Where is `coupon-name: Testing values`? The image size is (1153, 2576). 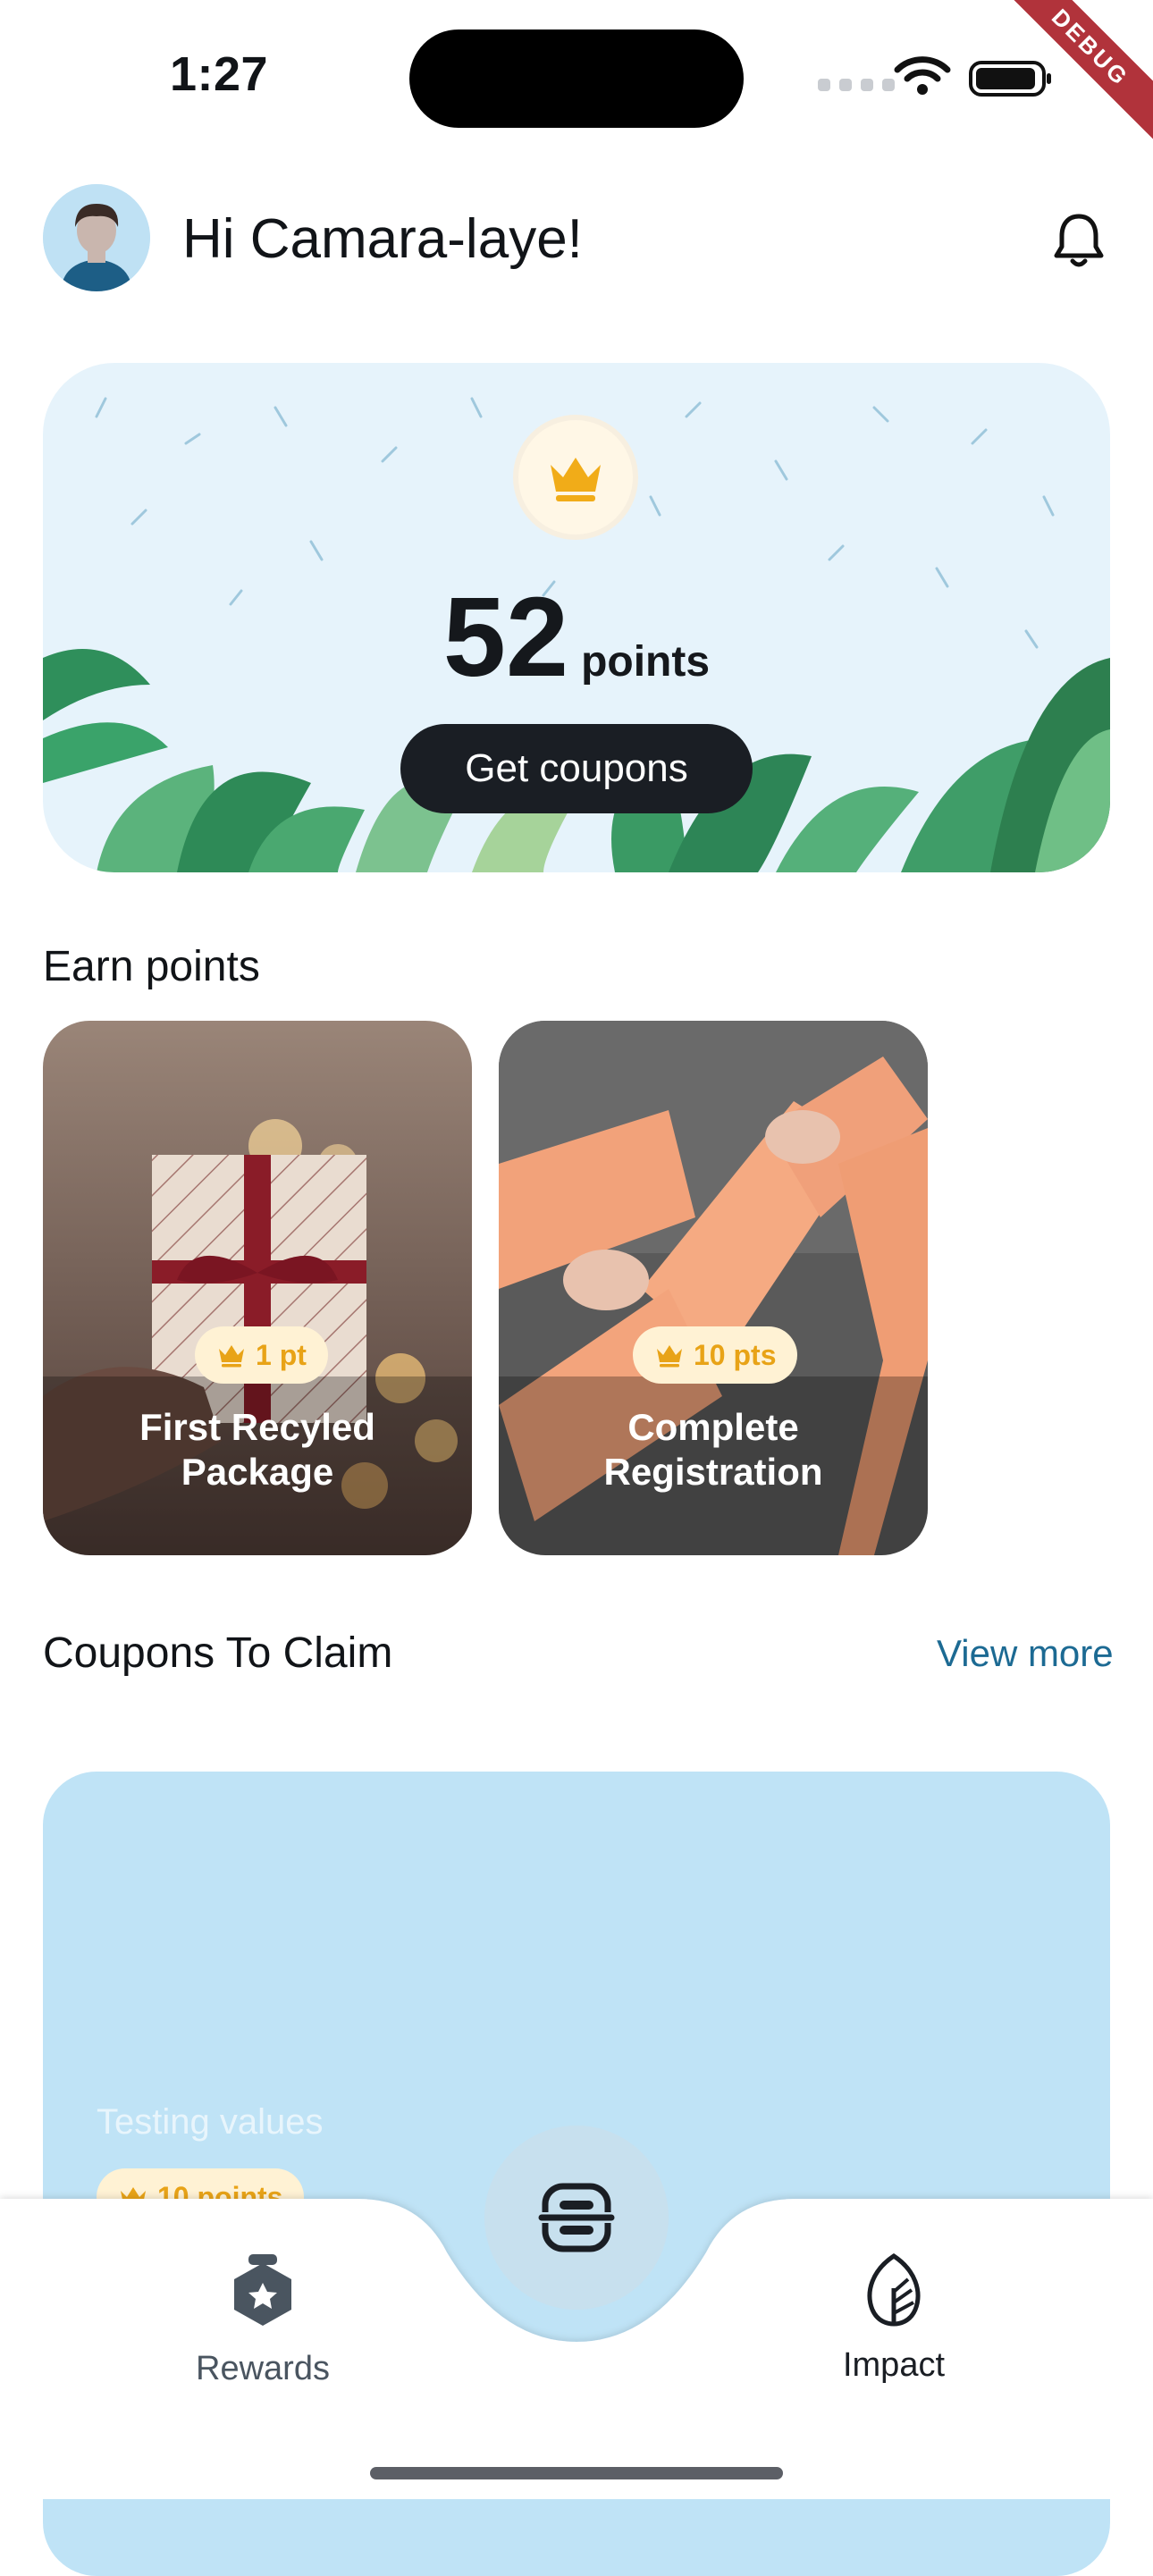 coupon-name: Testing values is located at coordinates (210, 2122).